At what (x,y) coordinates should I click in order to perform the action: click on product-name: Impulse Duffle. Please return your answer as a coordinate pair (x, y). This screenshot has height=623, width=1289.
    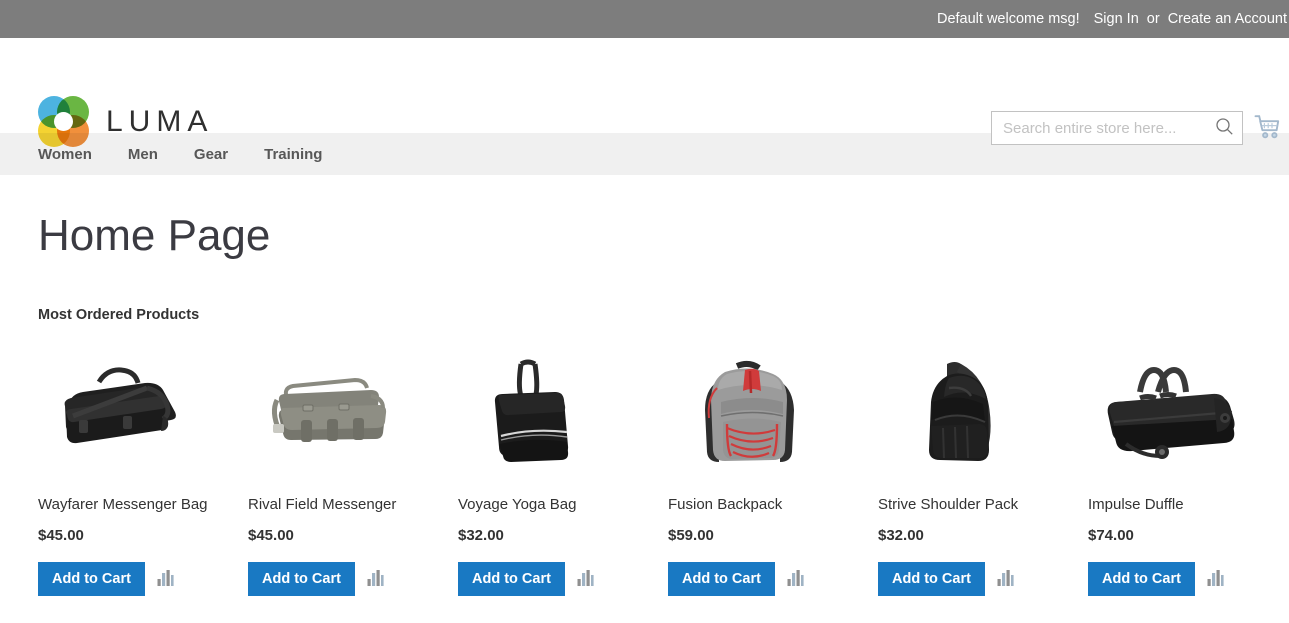
    Looking at the image, I should click on (1173, 505).